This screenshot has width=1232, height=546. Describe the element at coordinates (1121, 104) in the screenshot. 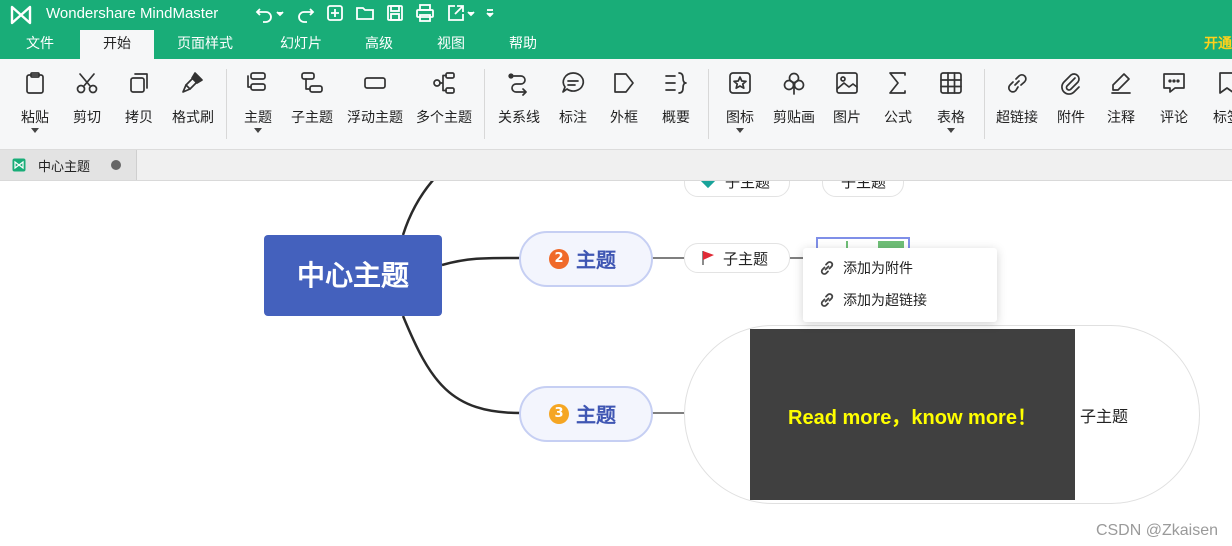

I see `note-button: 注释` at that location.